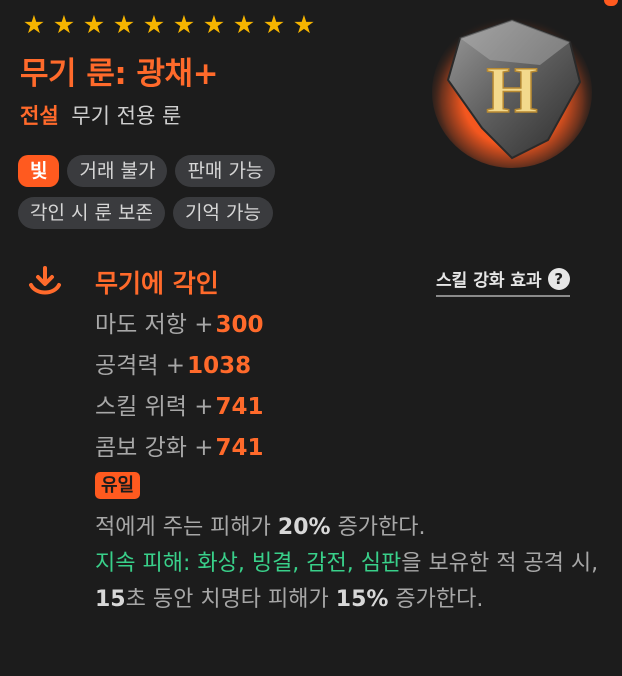 The width and height of the screenshot is (622, 676). Describe the element at coordinates (219, 366) in the screenshot. I see `stat-value: 1038` at that location.